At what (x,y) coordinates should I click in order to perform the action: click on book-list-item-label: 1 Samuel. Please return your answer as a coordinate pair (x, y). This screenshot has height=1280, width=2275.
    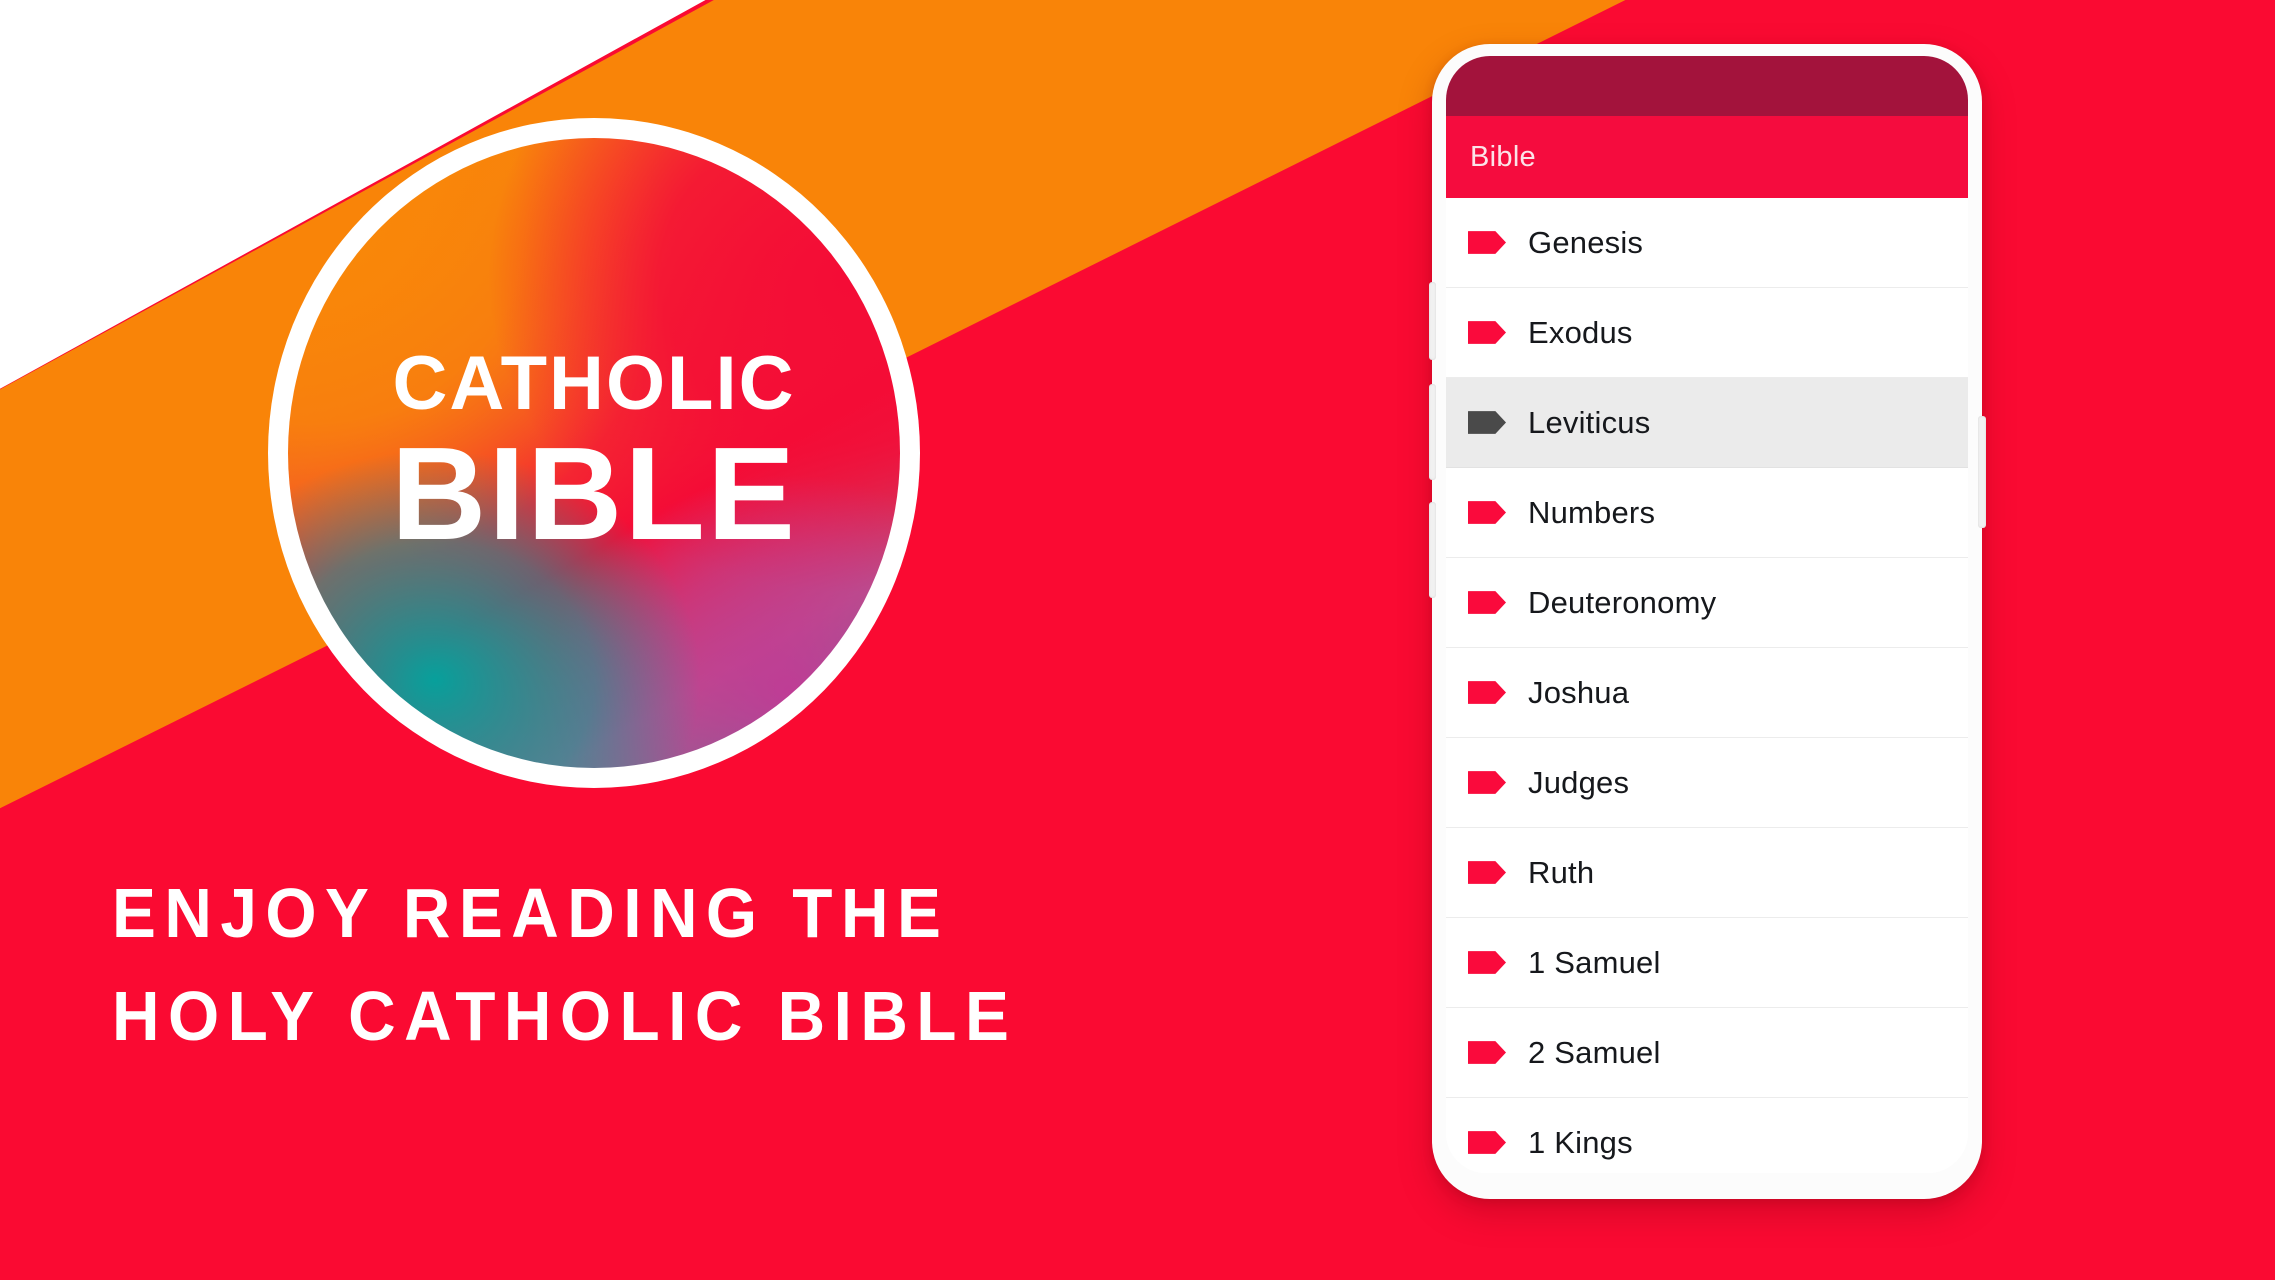
    Looking at the image, I should click on (1594, 962).